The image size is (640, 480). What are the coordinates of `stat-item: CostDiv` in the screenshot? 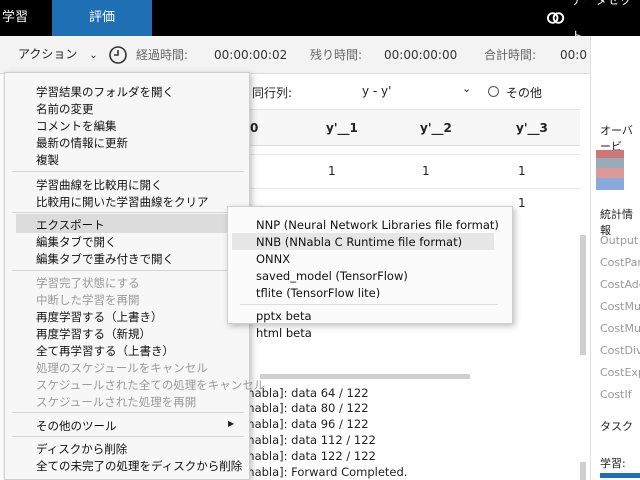 It's located at (620, 350).